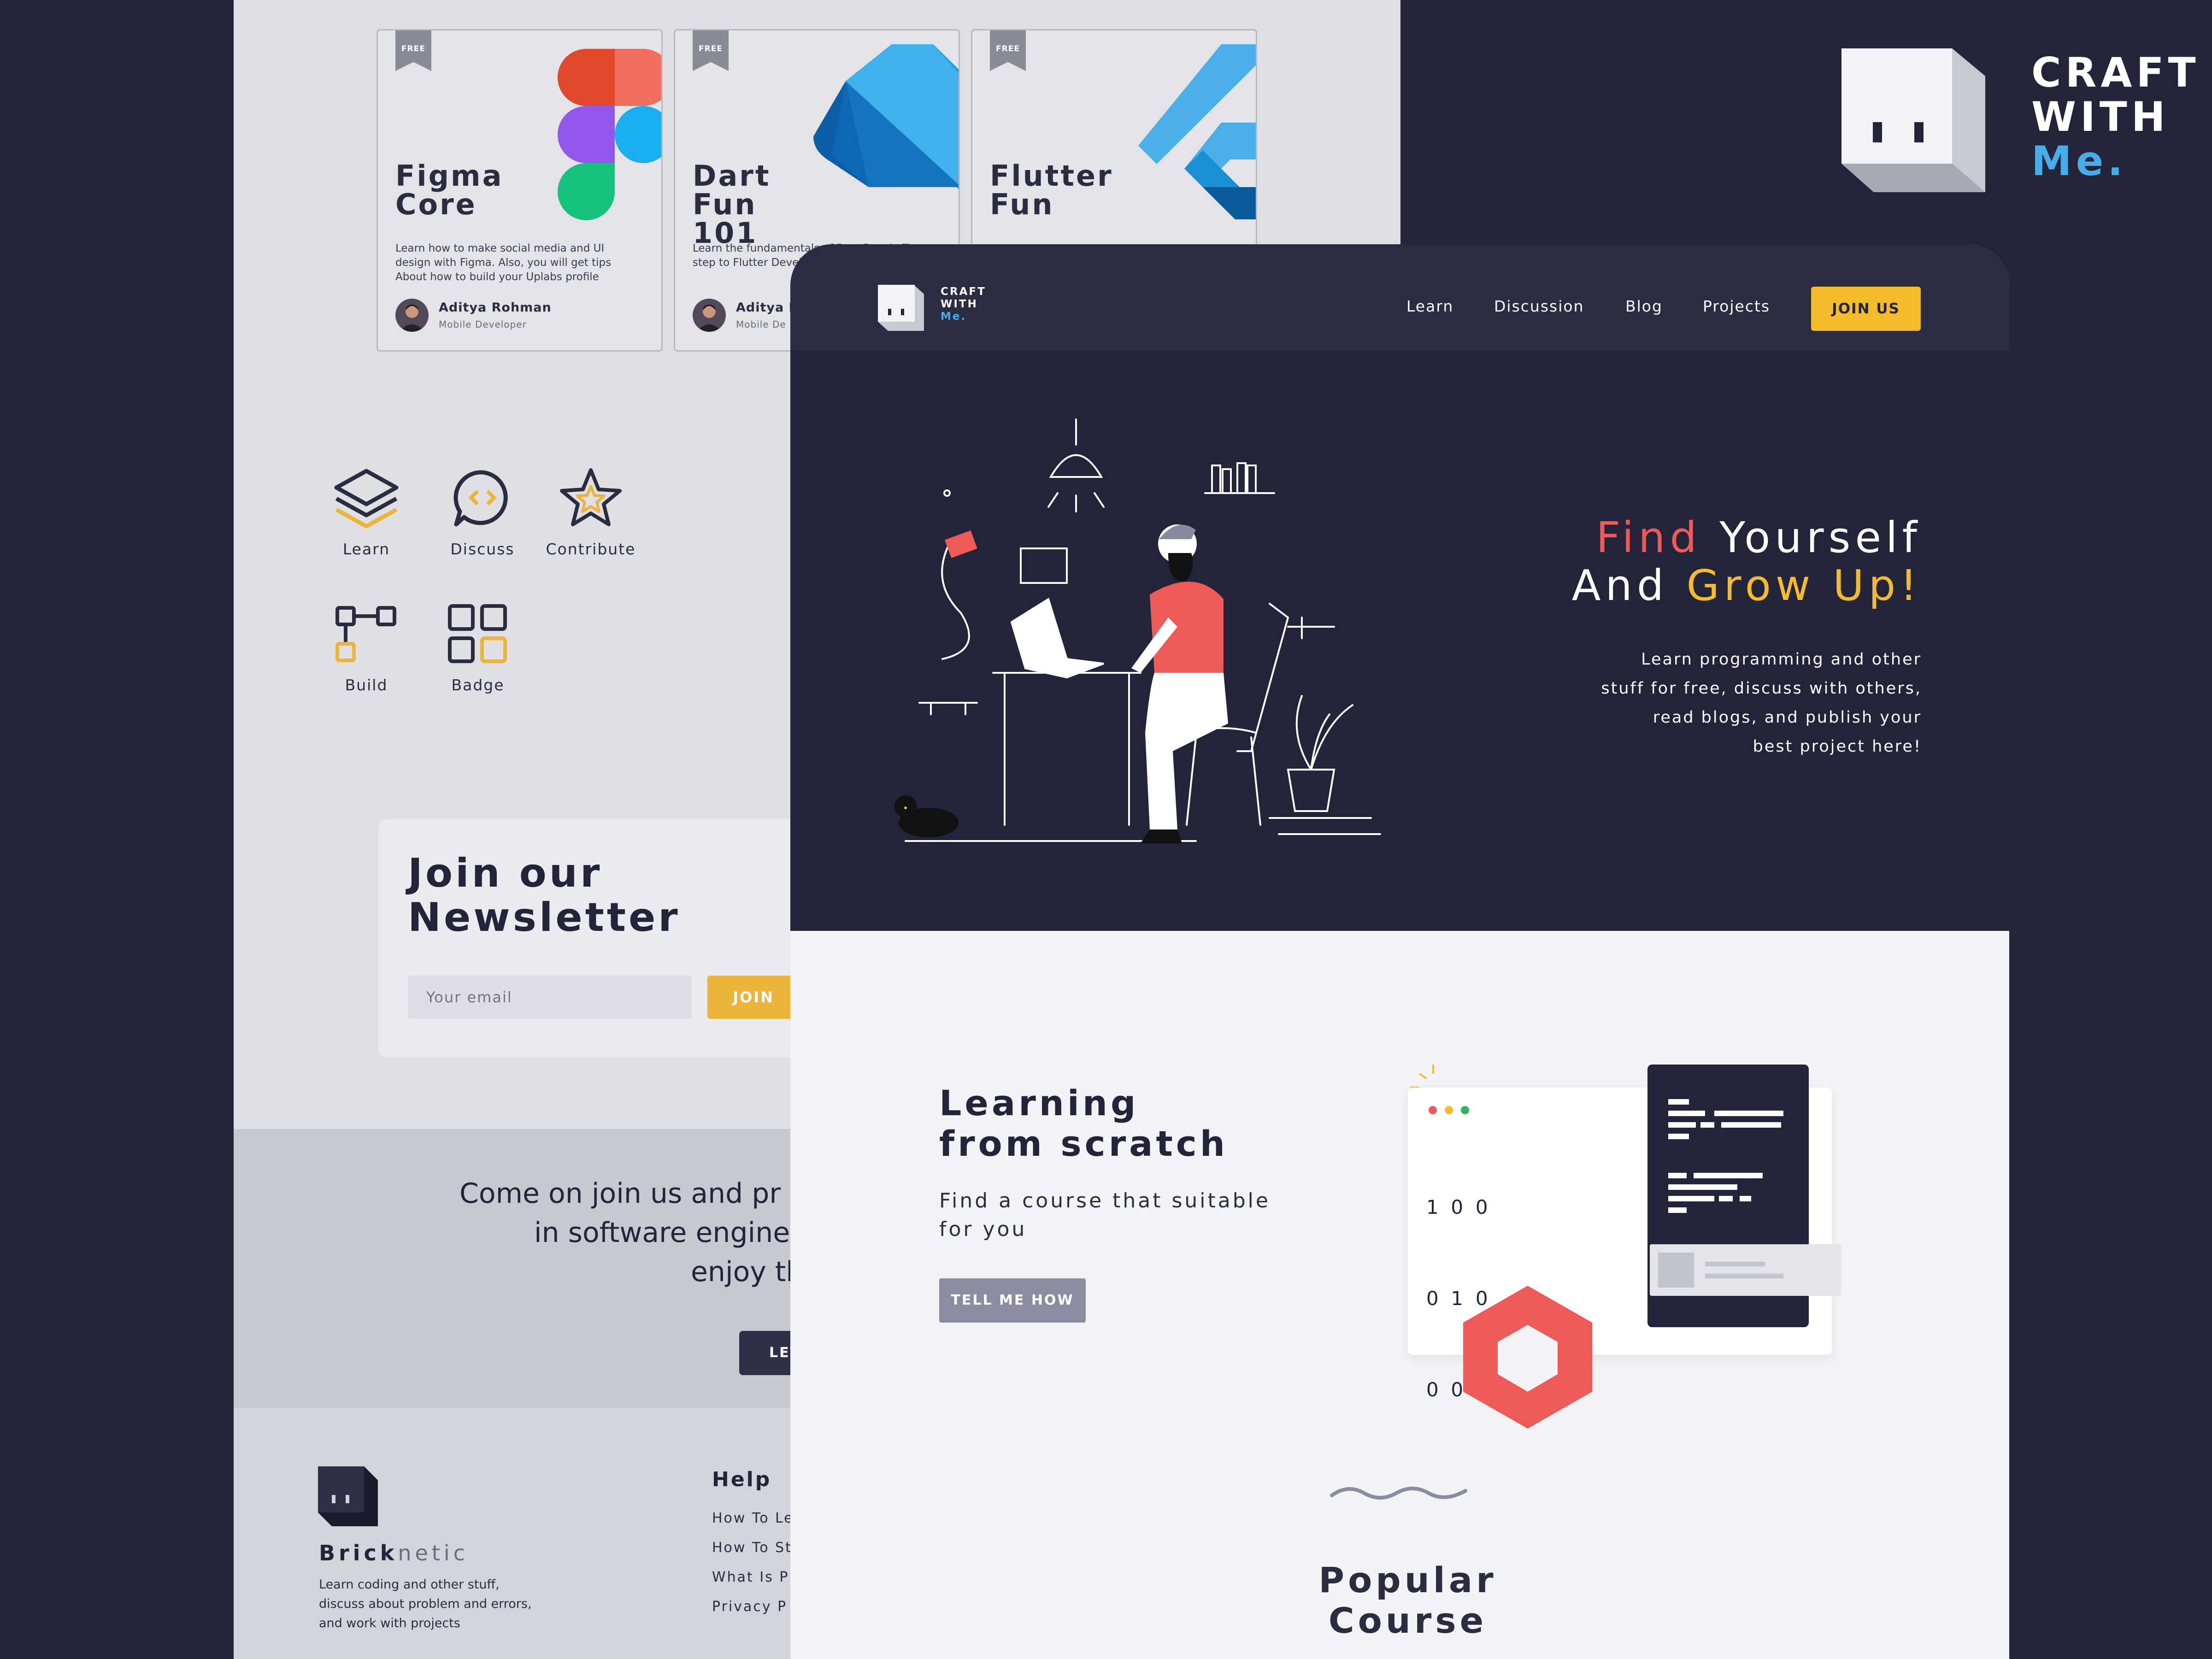 Image resolution: width=2212 pixels, height=1659 pixels. I want to click on bricknetic-logo-icon, so click(348, 1496).